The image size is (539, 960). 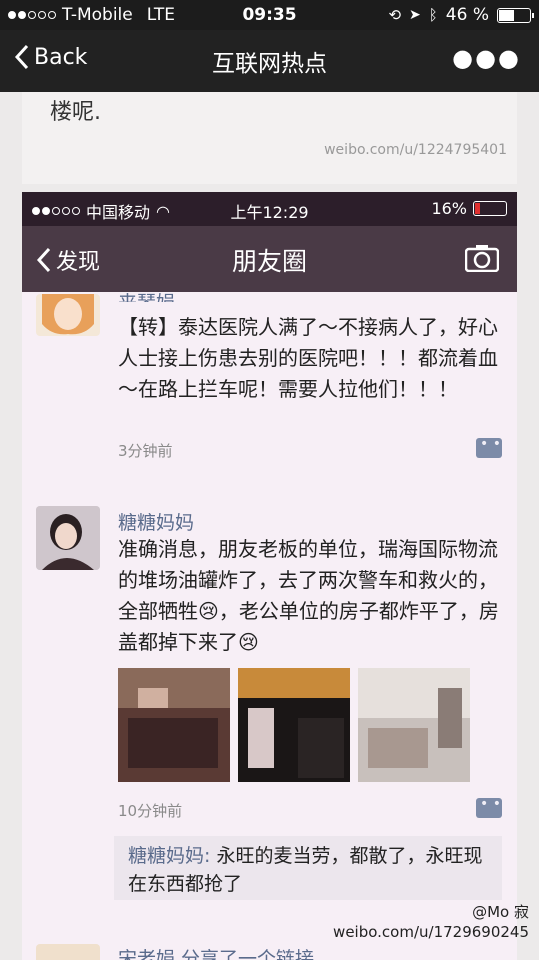 What do you see at coordinates (415, 15) in the screenshot?
I see `location-icon: ➤` at bounding box center [415, 15].